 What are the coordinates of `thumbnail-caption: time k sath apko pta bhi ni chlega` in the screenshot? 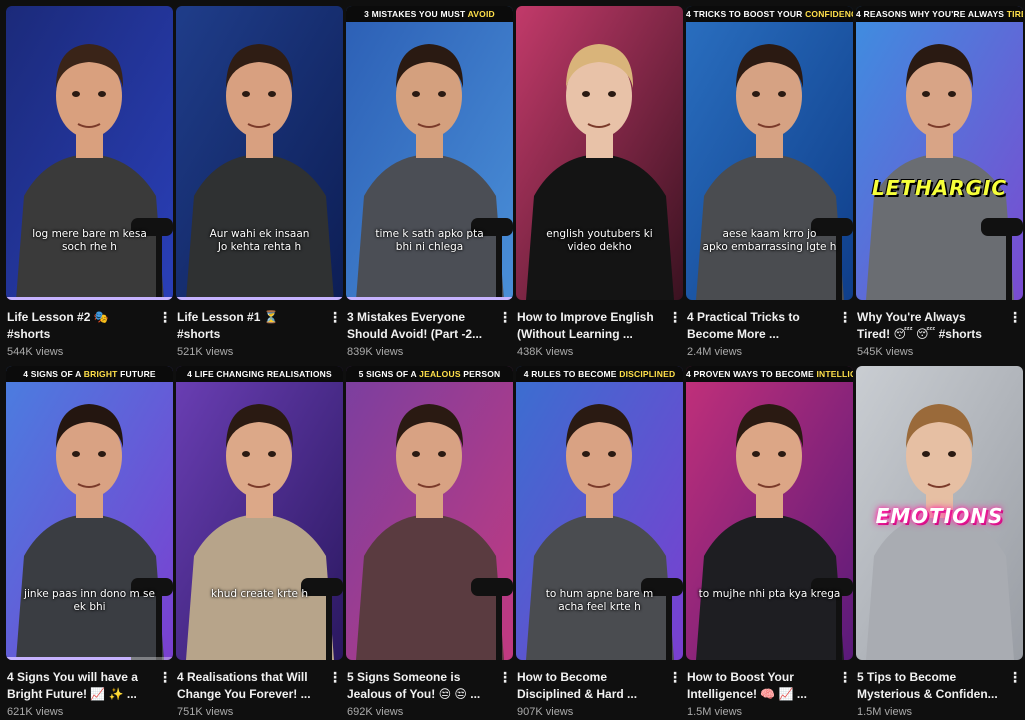 It's located at (429, 241).